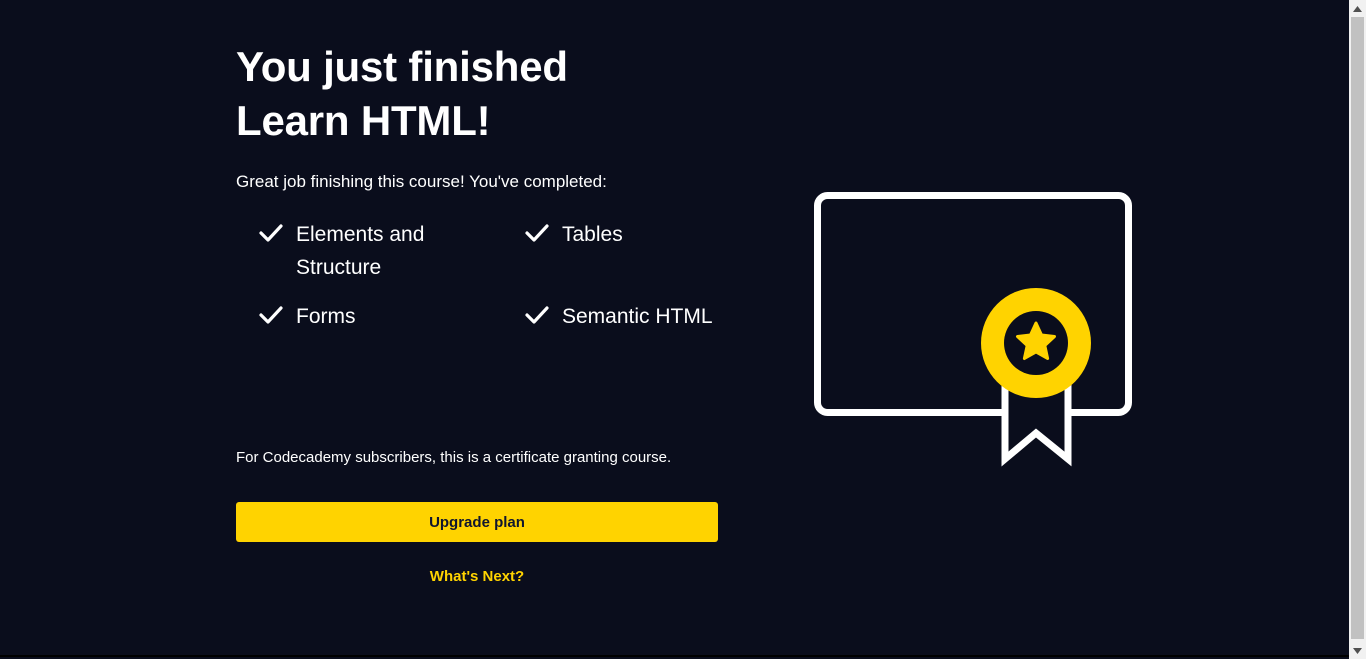 This screenshot has height=659, width=1366. Describe the element at coordinates (477, 94) in the screenshot. I see `page-title: You just finished Learn HTML!` at that location.